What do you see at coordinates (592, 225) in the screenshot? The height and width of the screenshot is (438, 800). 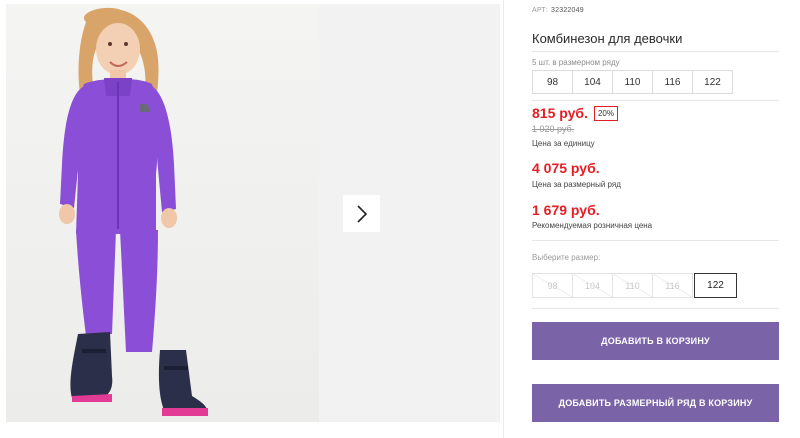 I see `retail-price-note: Рекомендуемая розничная цена` at bounding box center [592, 225].